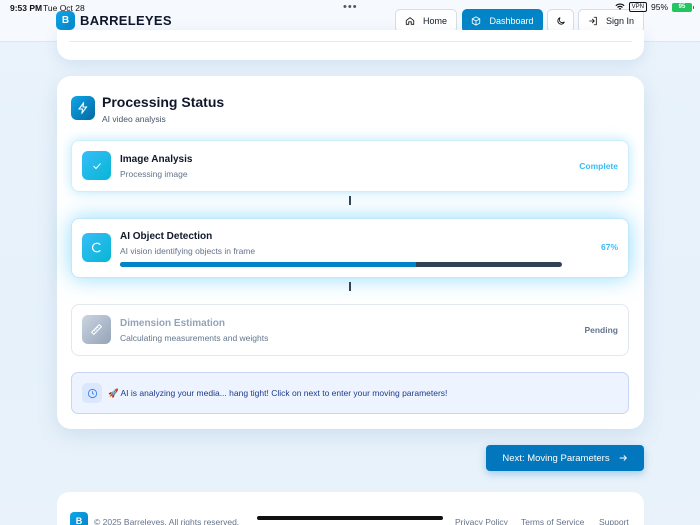 The width and height of the screenshot is (700, 525). Describe the element at coordinates (410, 21) in the screenshot. I see `home-icon` at that location.